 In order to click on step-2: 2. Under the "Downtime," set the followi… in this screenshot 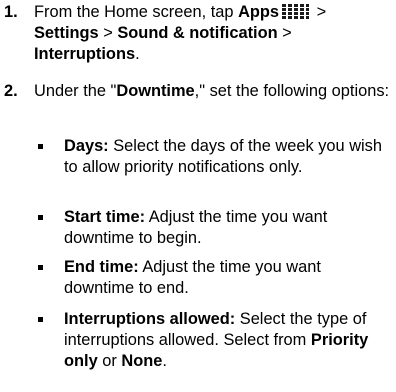, I will do `click(199, 91)`.